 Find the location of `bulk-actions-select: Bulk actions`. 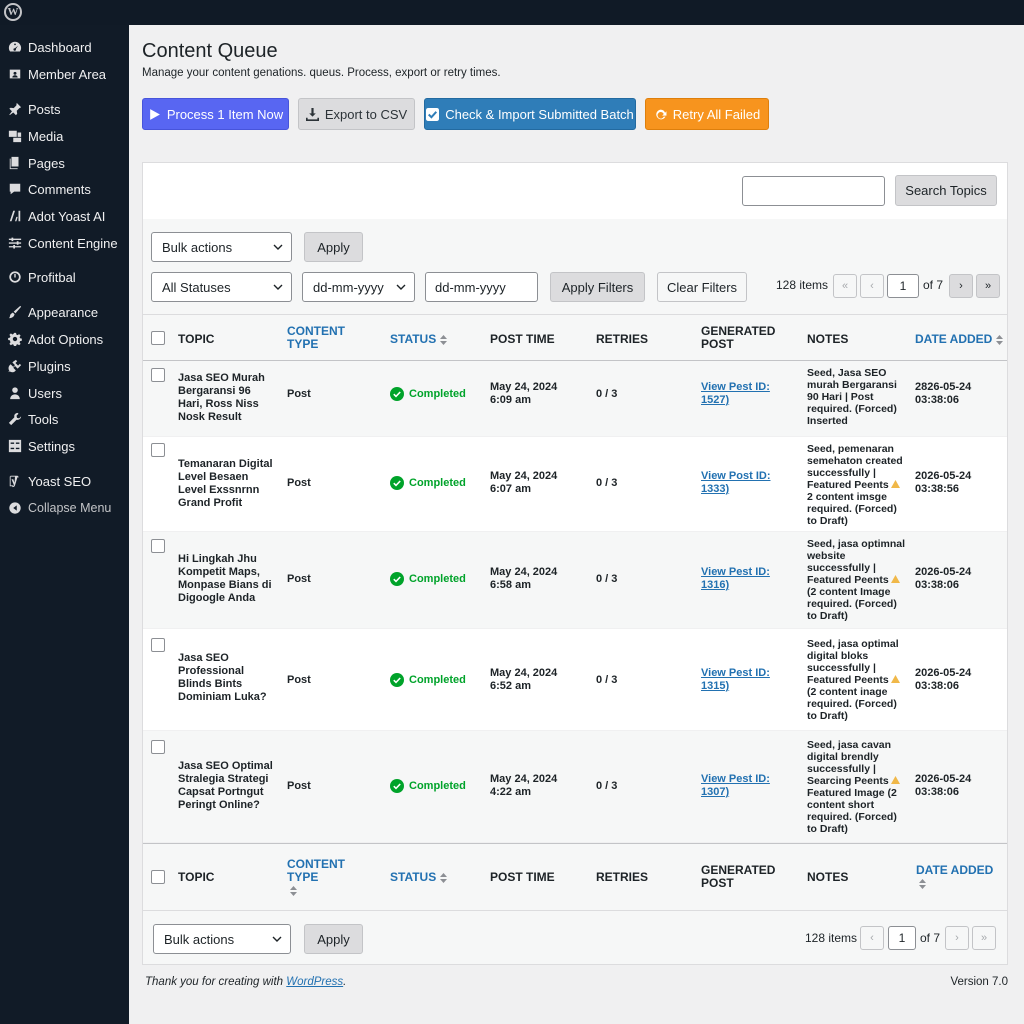

bulk-actions-select: Bulk actions is located at coordinates (221, 247).